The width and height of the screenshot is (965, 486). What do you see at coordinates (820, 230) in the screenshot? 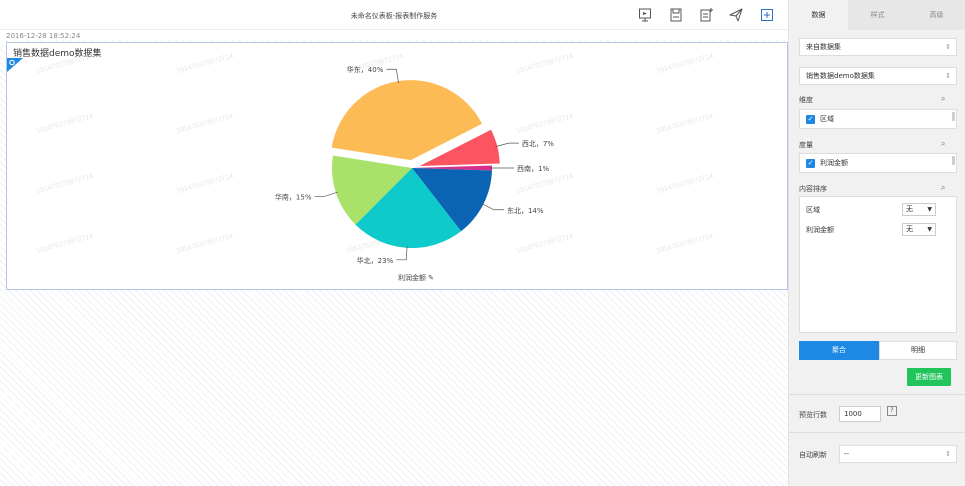
I see `sort-field: 利润金额` at bounding box center [820, 230].